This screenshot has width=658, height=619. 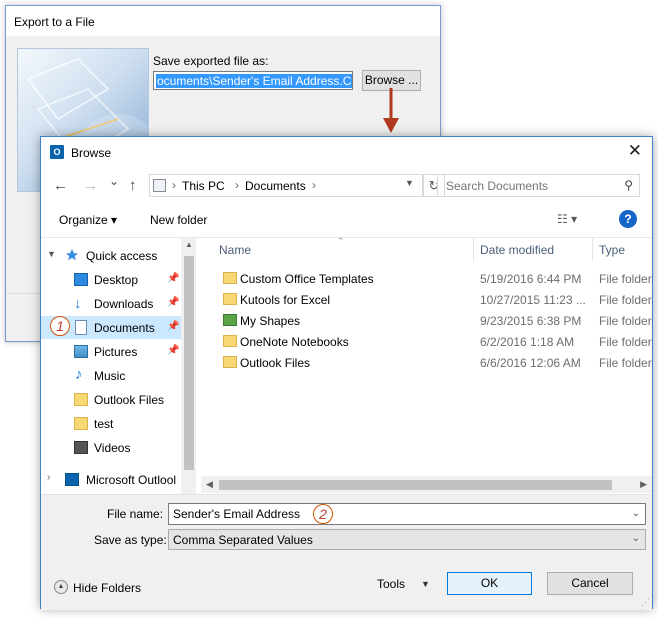 What do you see at coordinates (112, 448) in the screenshot?
I see `nav-label: Videos` at bounding box center [112, 448].